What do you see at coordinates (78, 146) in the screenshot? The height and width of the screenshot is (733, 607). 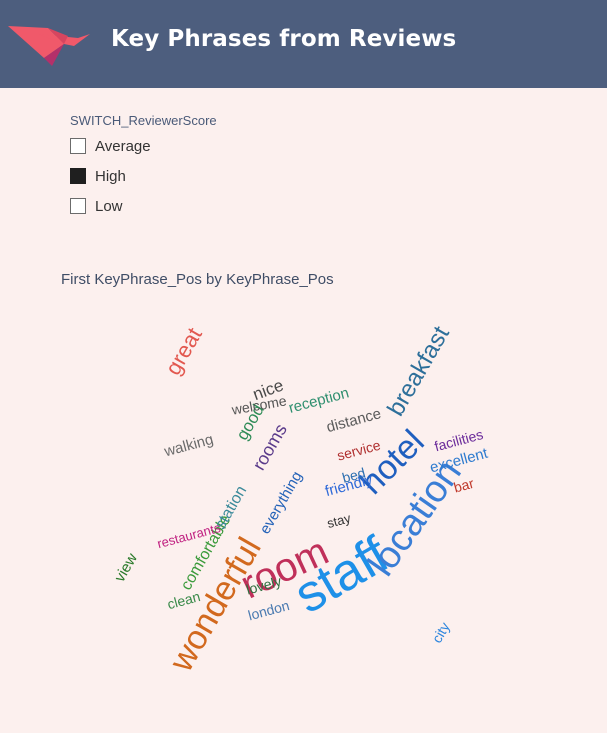 I see `checkbox-average` at bounding box center [78, 146].